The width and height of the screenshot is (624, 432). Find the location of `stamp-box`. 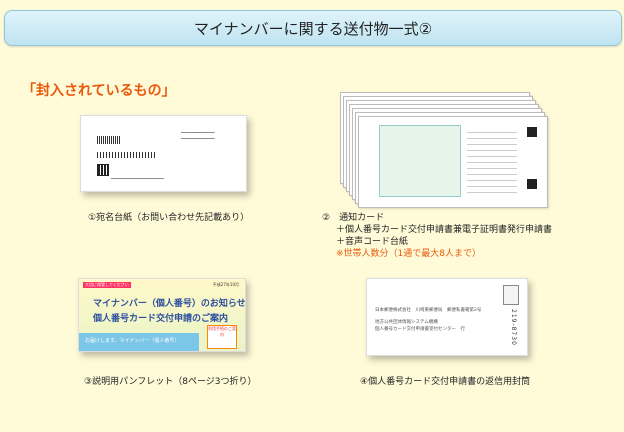

stamp-box is located at coordinates (511, 295).